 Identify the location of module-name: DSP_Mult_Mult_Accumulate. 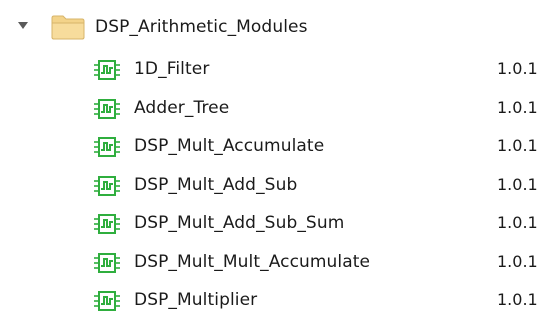
(252, 261).